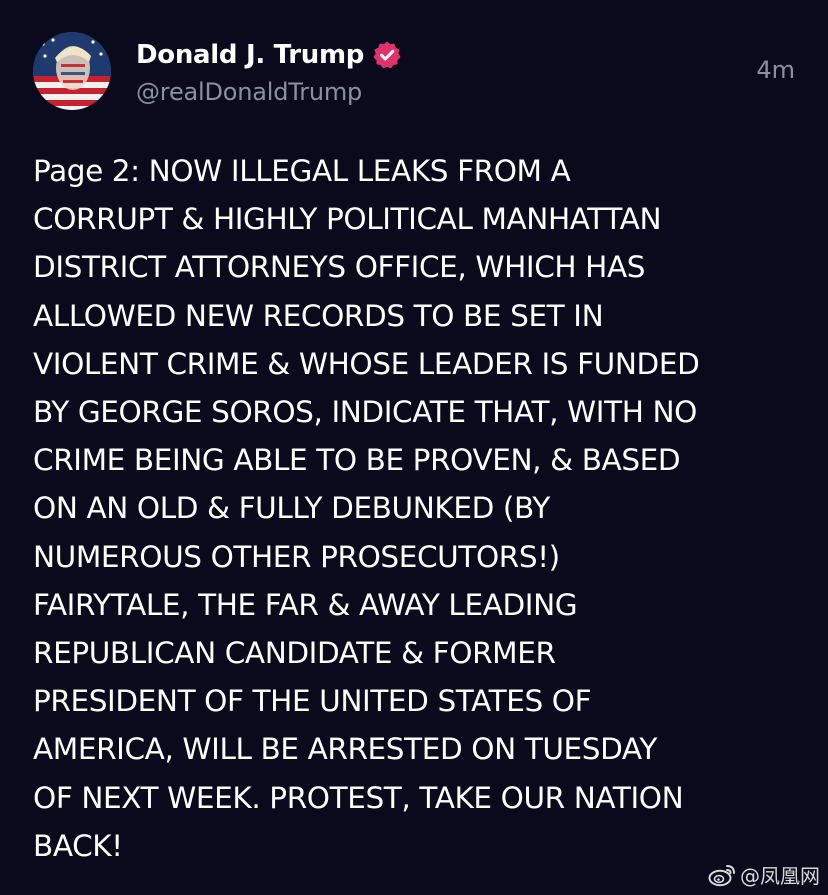 The height and width of the screenshot is (895, 828). What do you see at coordinates (780, 876) in the screenshot?
I see `watermark-text: @凤凰网` at bounding box center [780, 876].